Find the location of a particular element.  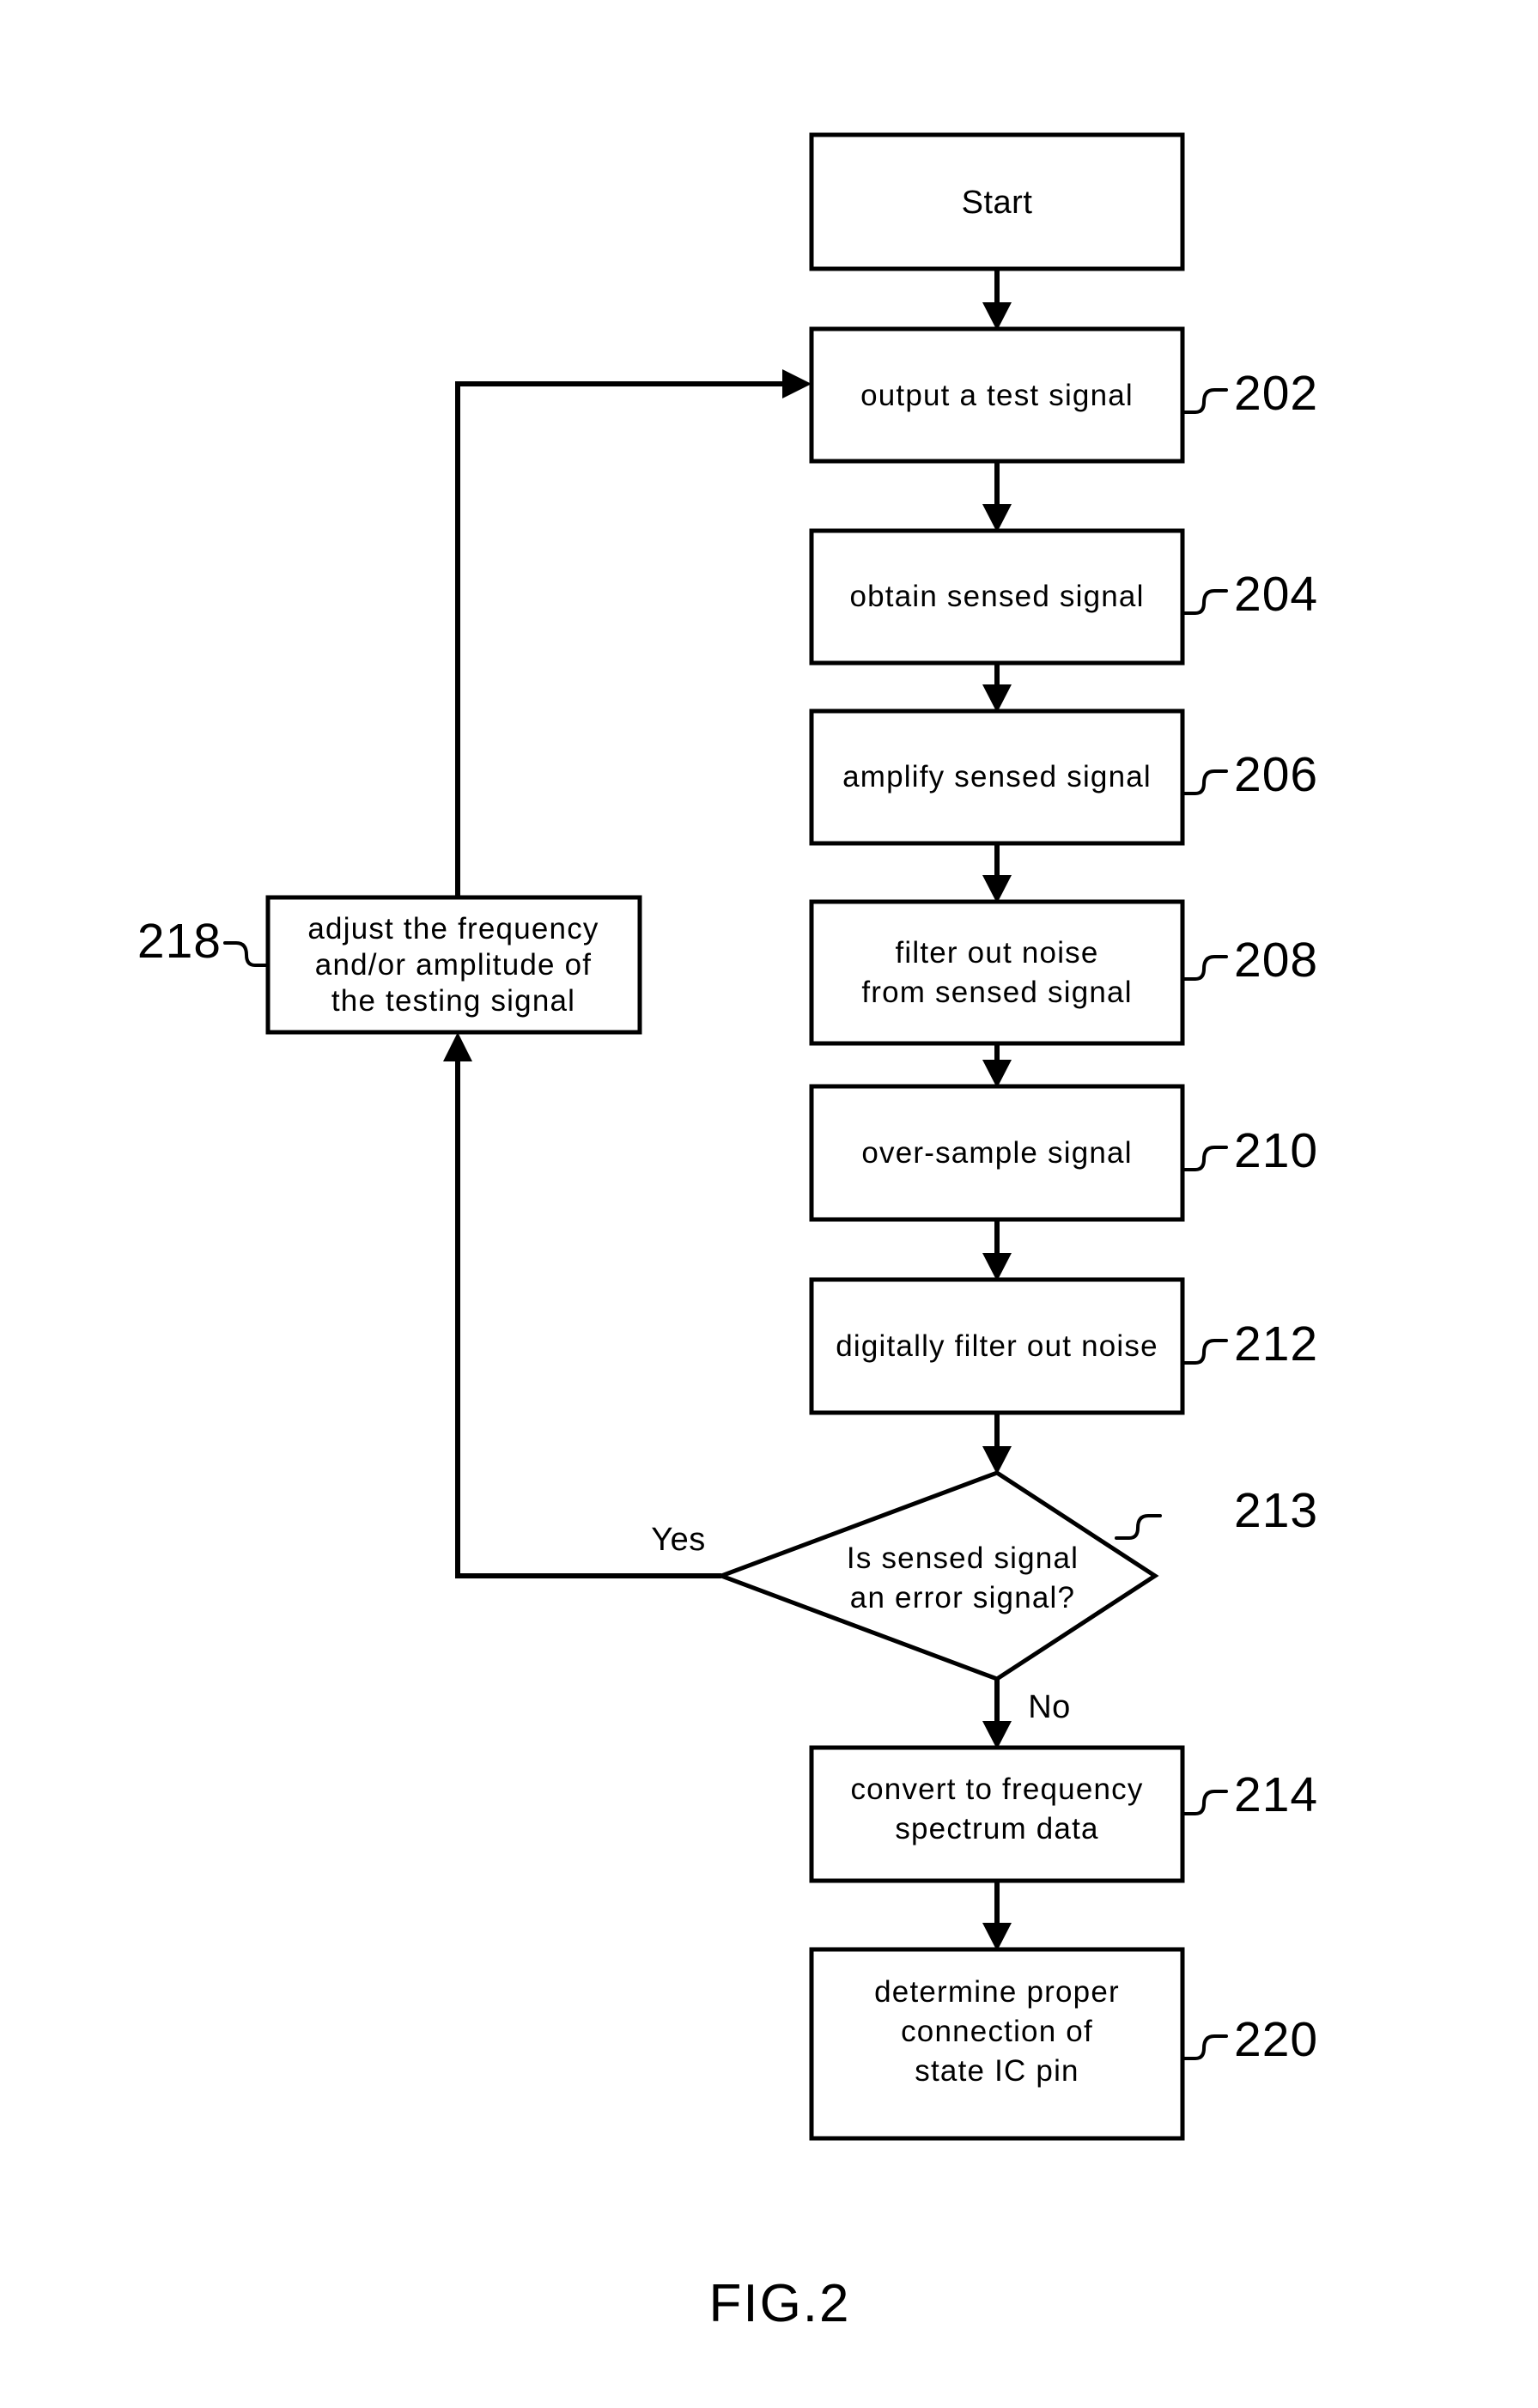

node-step-218-line3: the testing signal is located at coordinates (453, 1001).